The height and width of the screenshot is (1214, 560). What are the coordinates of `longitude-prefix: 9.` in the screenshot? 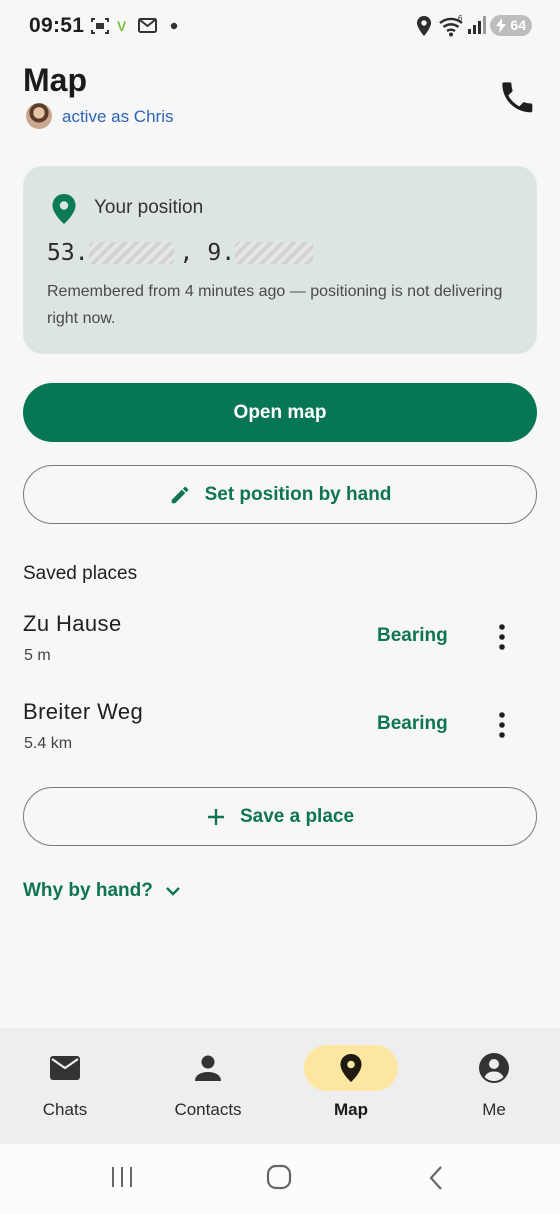 It's located at (221, 253).